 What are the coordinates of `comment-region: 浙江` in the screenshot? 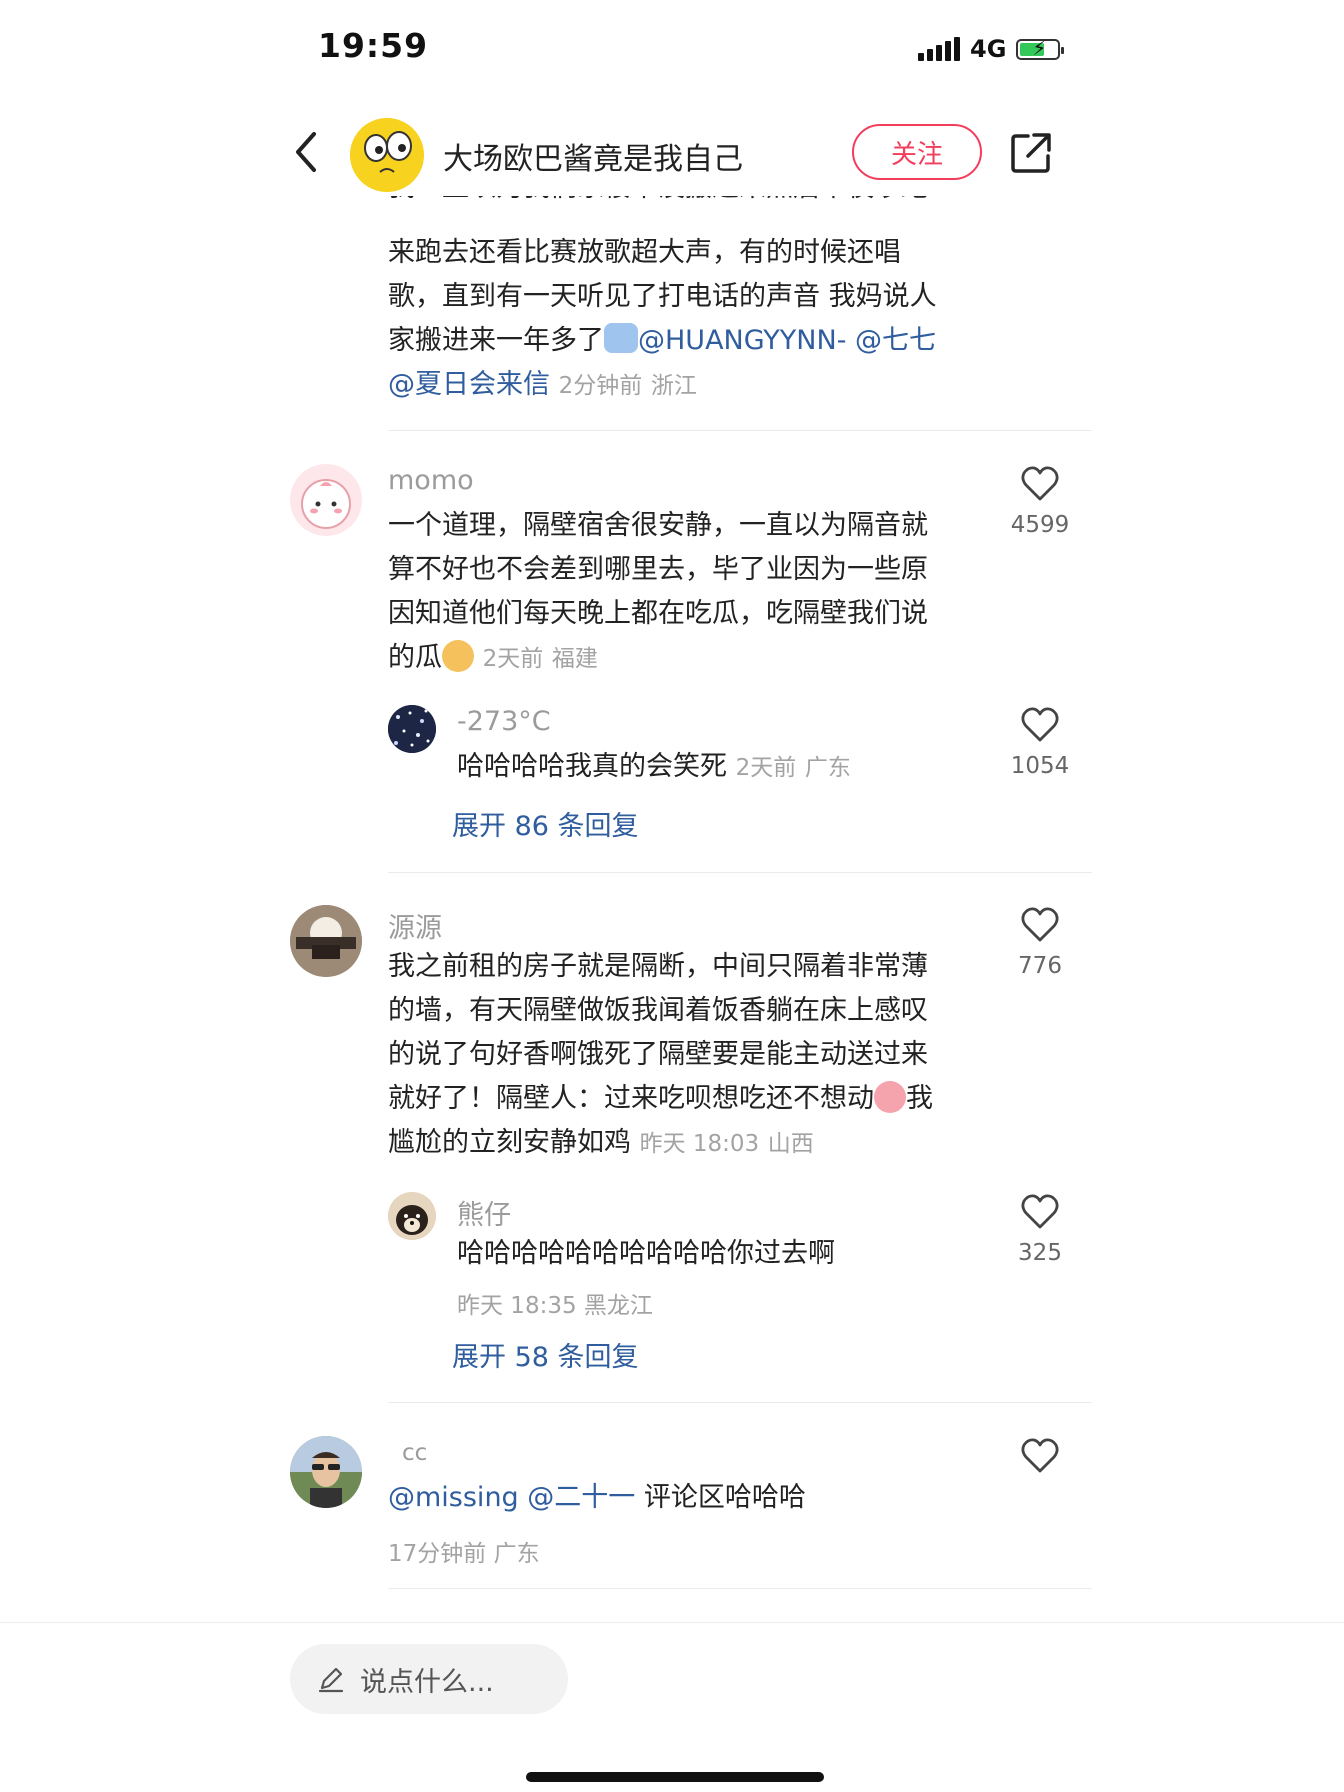 It's located at (673, 386).